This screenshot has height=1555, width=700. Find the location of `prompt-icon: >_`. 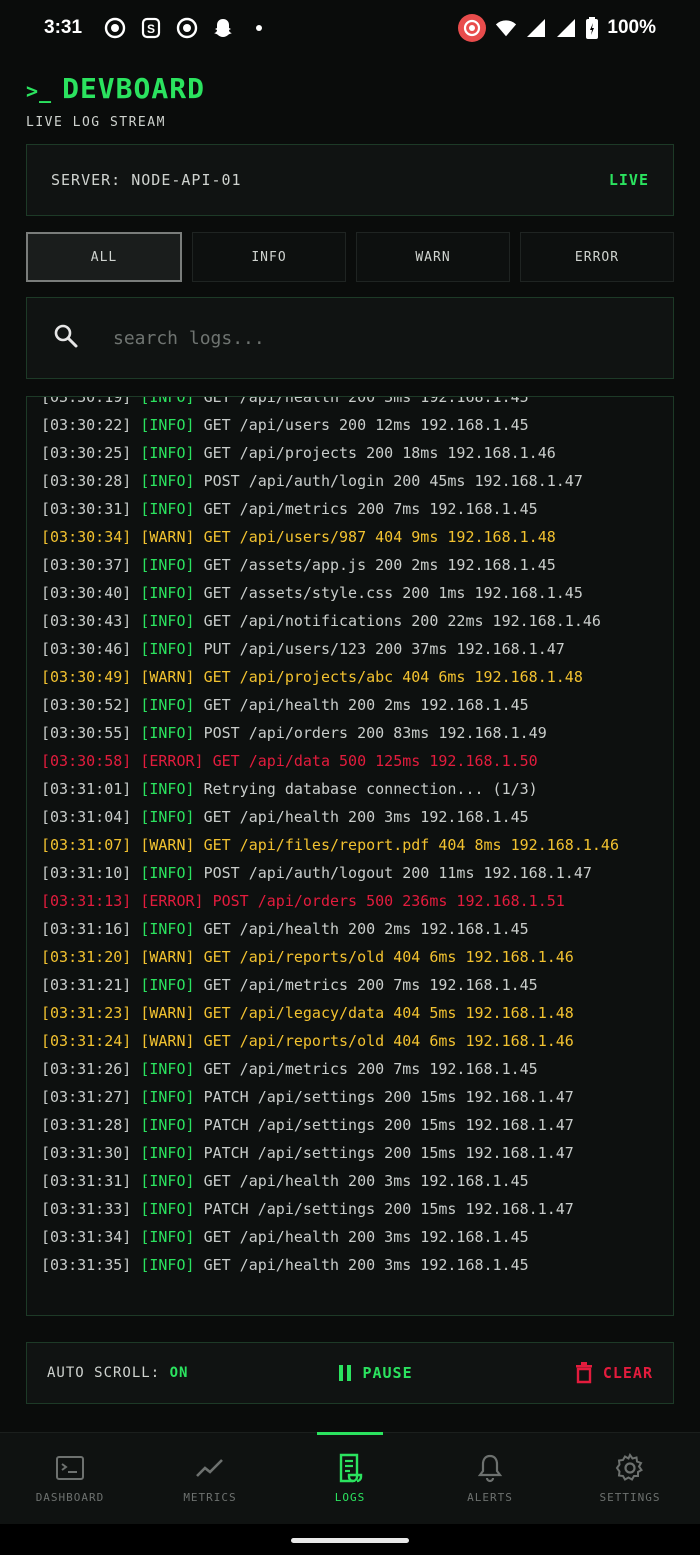

prompt-icon: >_ is located at coordinates (39, 91).